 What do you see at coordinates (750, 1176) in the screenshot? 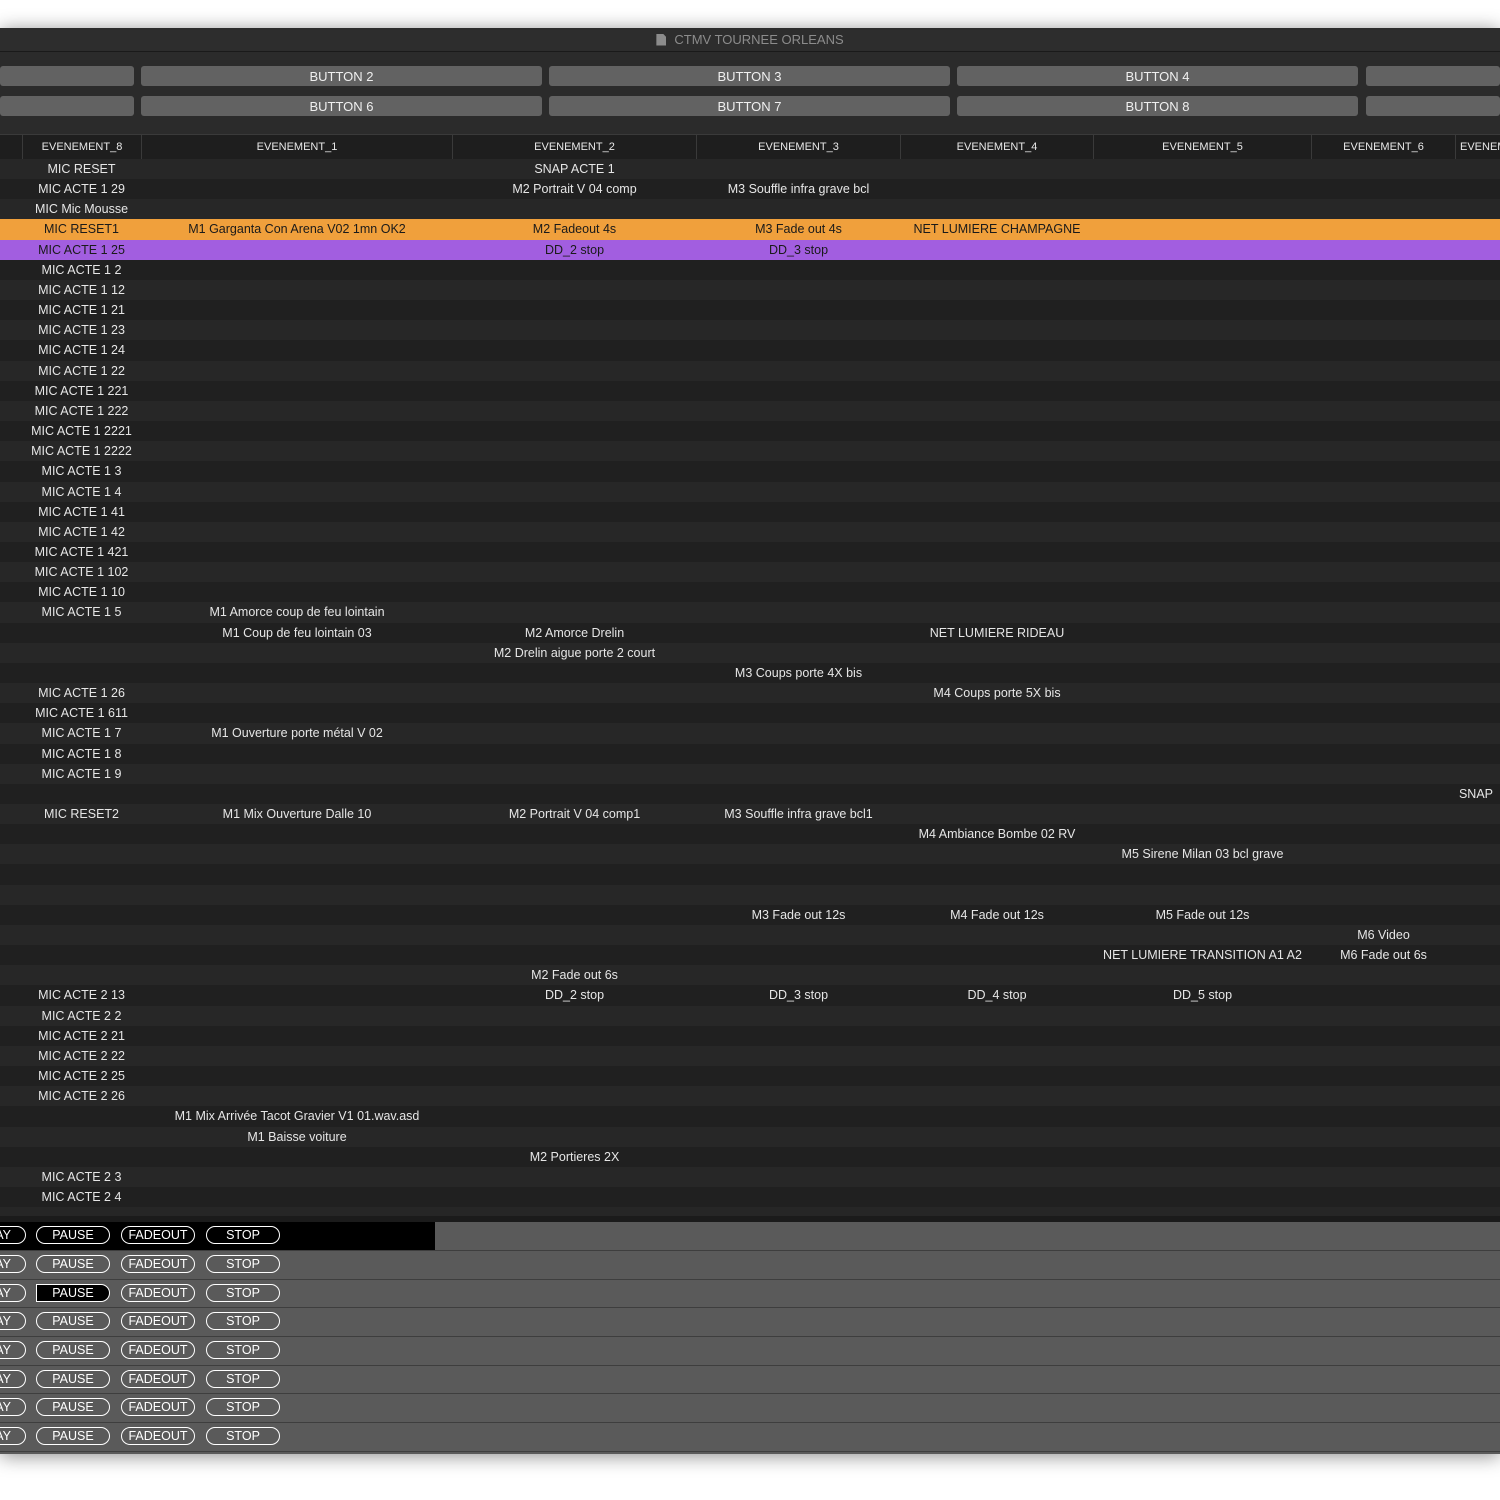
I see `table-row: MIC ACTE 2 3` at bounding box center [750, 1176].